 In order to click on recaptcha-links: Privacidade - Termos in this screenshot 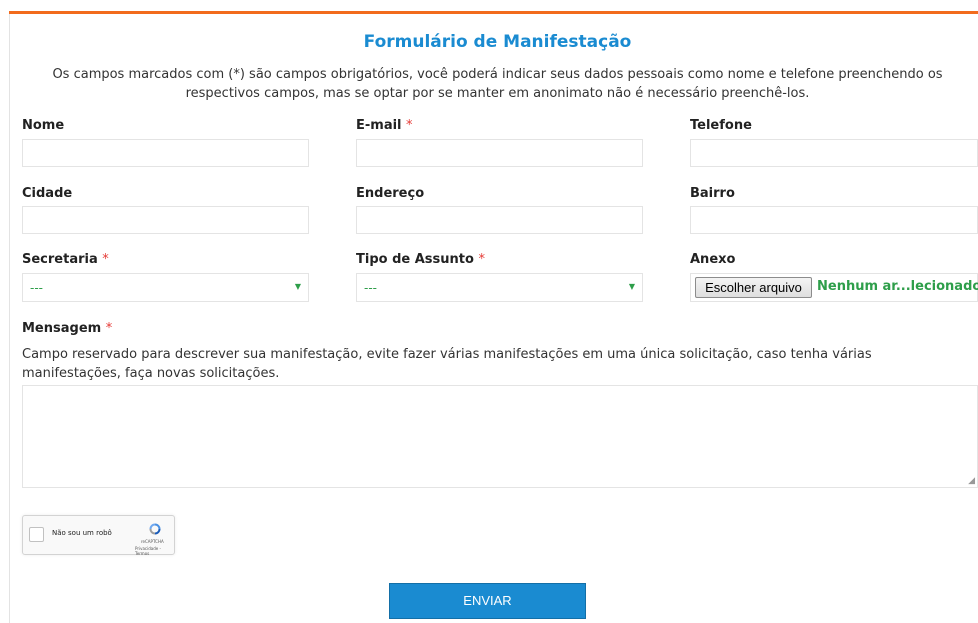, I will do `click(154, 551)`.